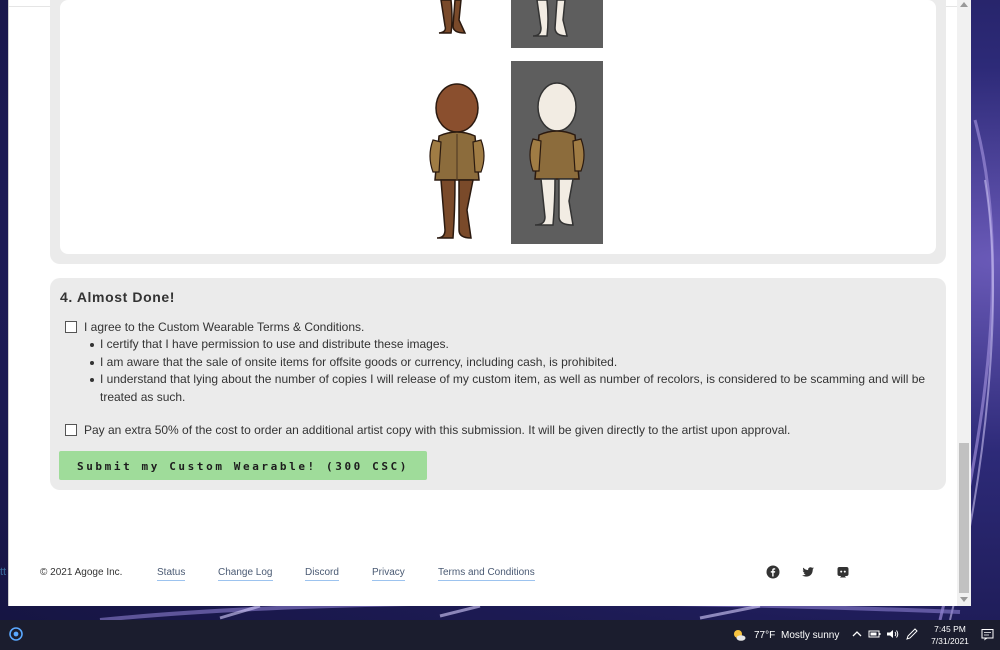  What do you see at coordinates (16, 634) in the screenshot?
I see `app-icon` at bounding box center [16, 634].